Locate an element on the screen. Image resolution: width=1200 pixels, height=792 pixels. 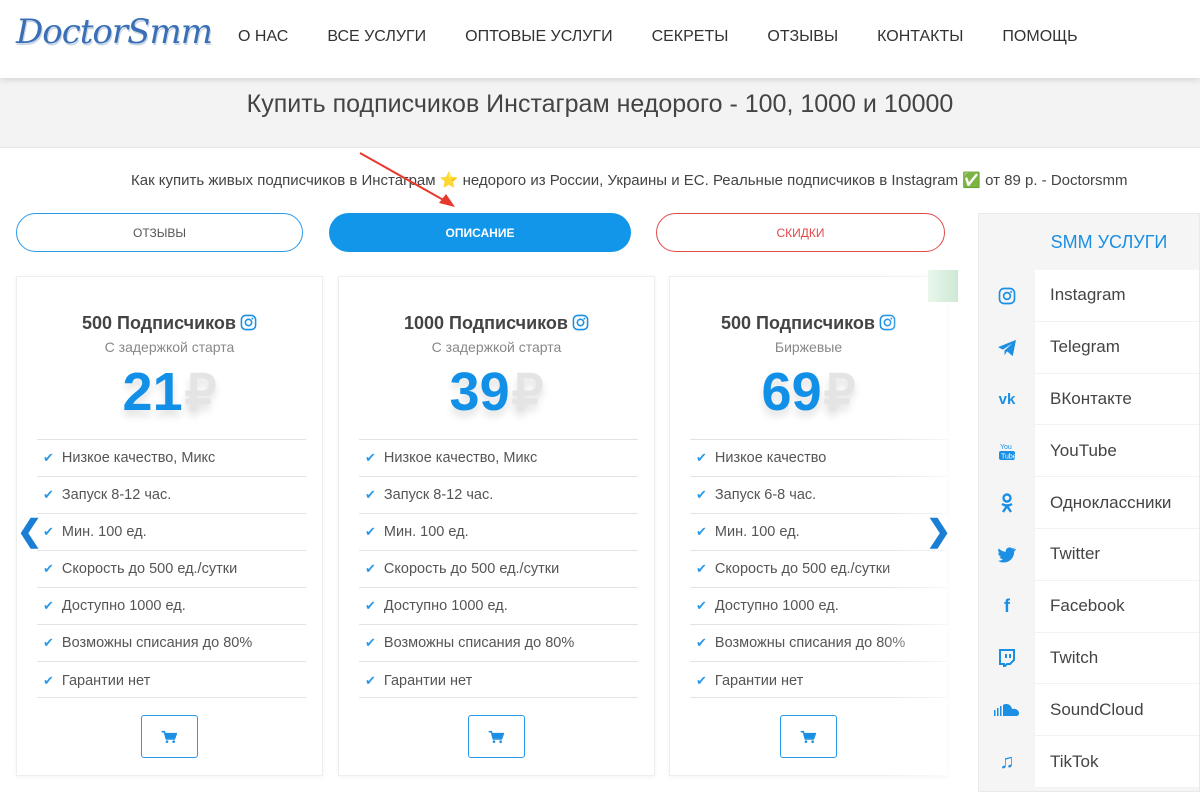
sidebar-item-odnoklassniki: Одноклассники is located at coordinates (1089, 503).